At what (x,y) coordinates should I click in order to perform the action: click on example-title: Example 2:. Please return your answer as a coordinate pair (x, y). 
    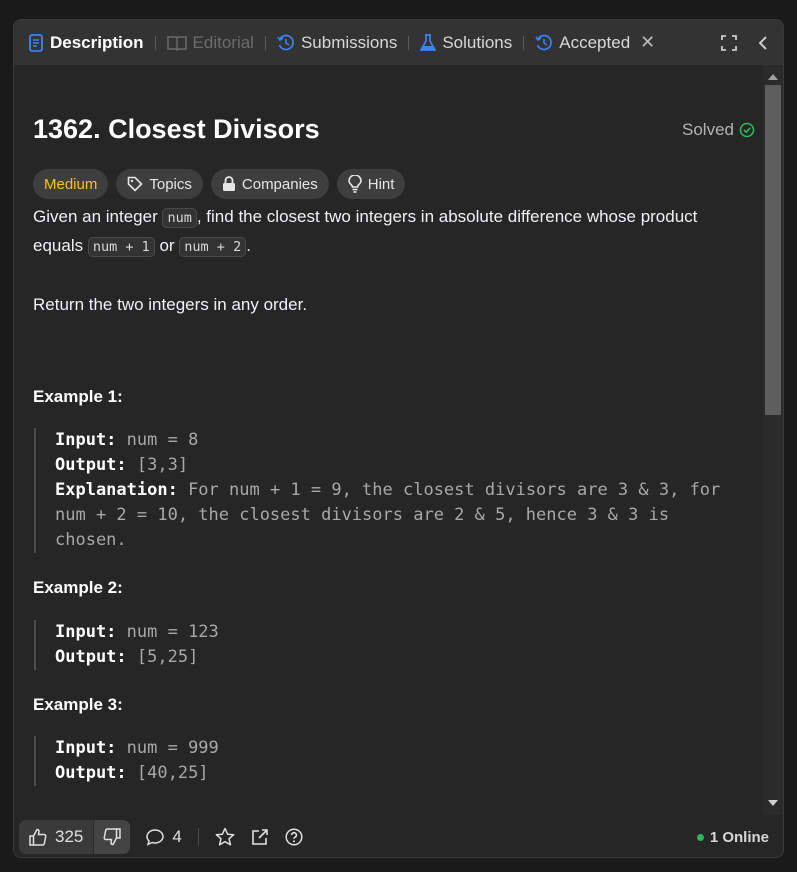
    Looking at the image, I should click on (78, 587).